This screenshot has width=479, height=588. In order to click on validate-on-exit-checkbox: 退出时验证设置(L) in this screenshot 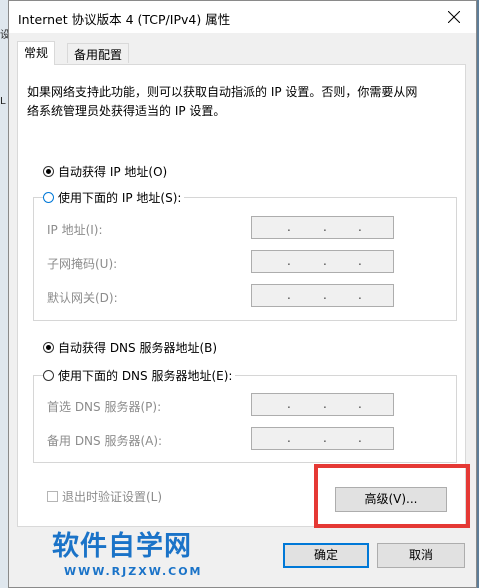, I will do `click(104, 496)`.